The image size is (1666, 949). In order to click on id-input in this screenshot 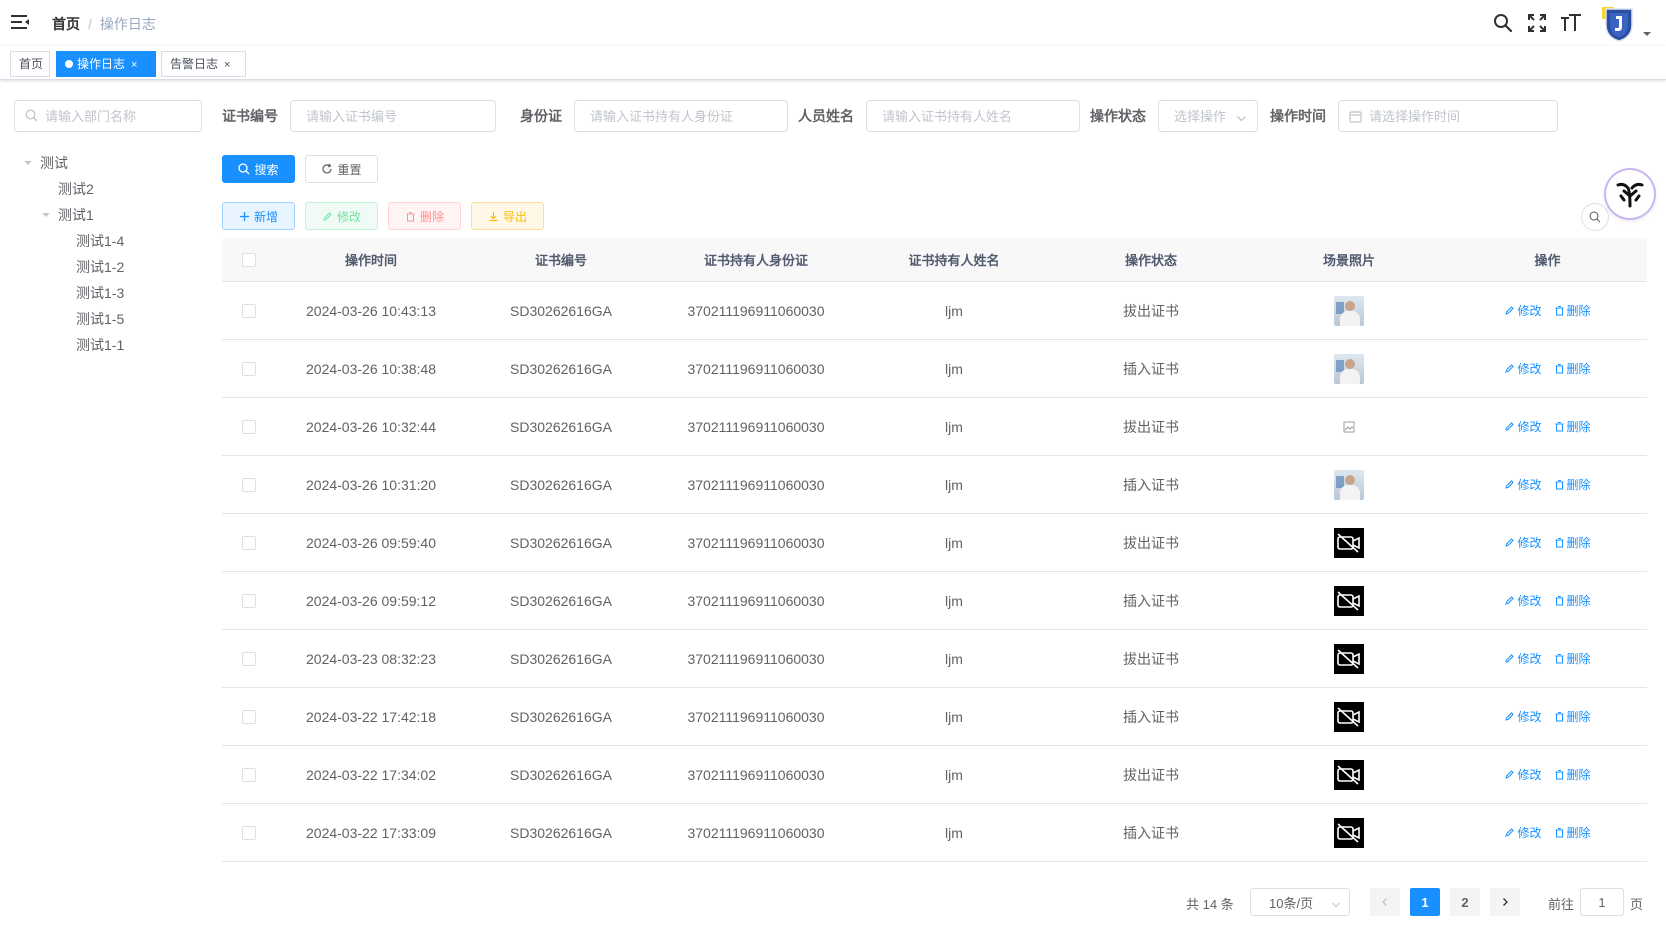, I will do `click(681, 116)`.